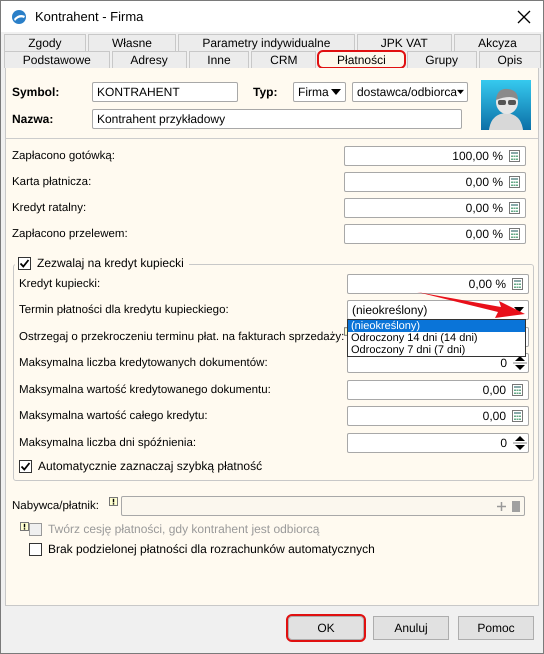  Describe the element at coordinates (326, 628) in the screenshot. I see `dialog-button: OK` at that location.